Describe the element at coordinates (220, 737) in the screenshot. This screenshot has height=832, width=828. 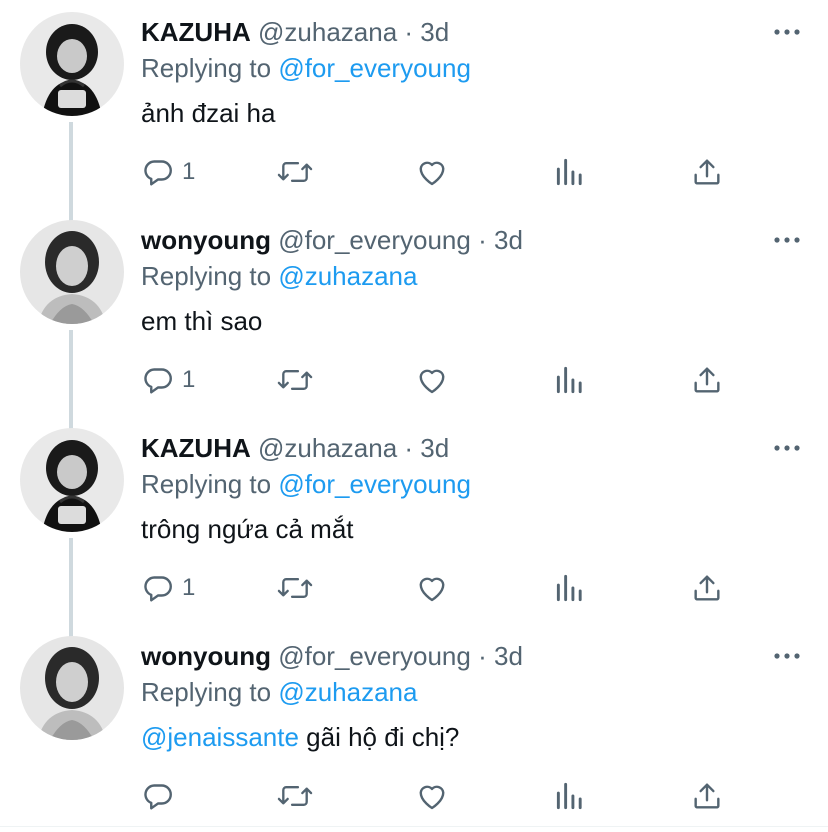
I see `mention-link: @jenaissante` at that location.